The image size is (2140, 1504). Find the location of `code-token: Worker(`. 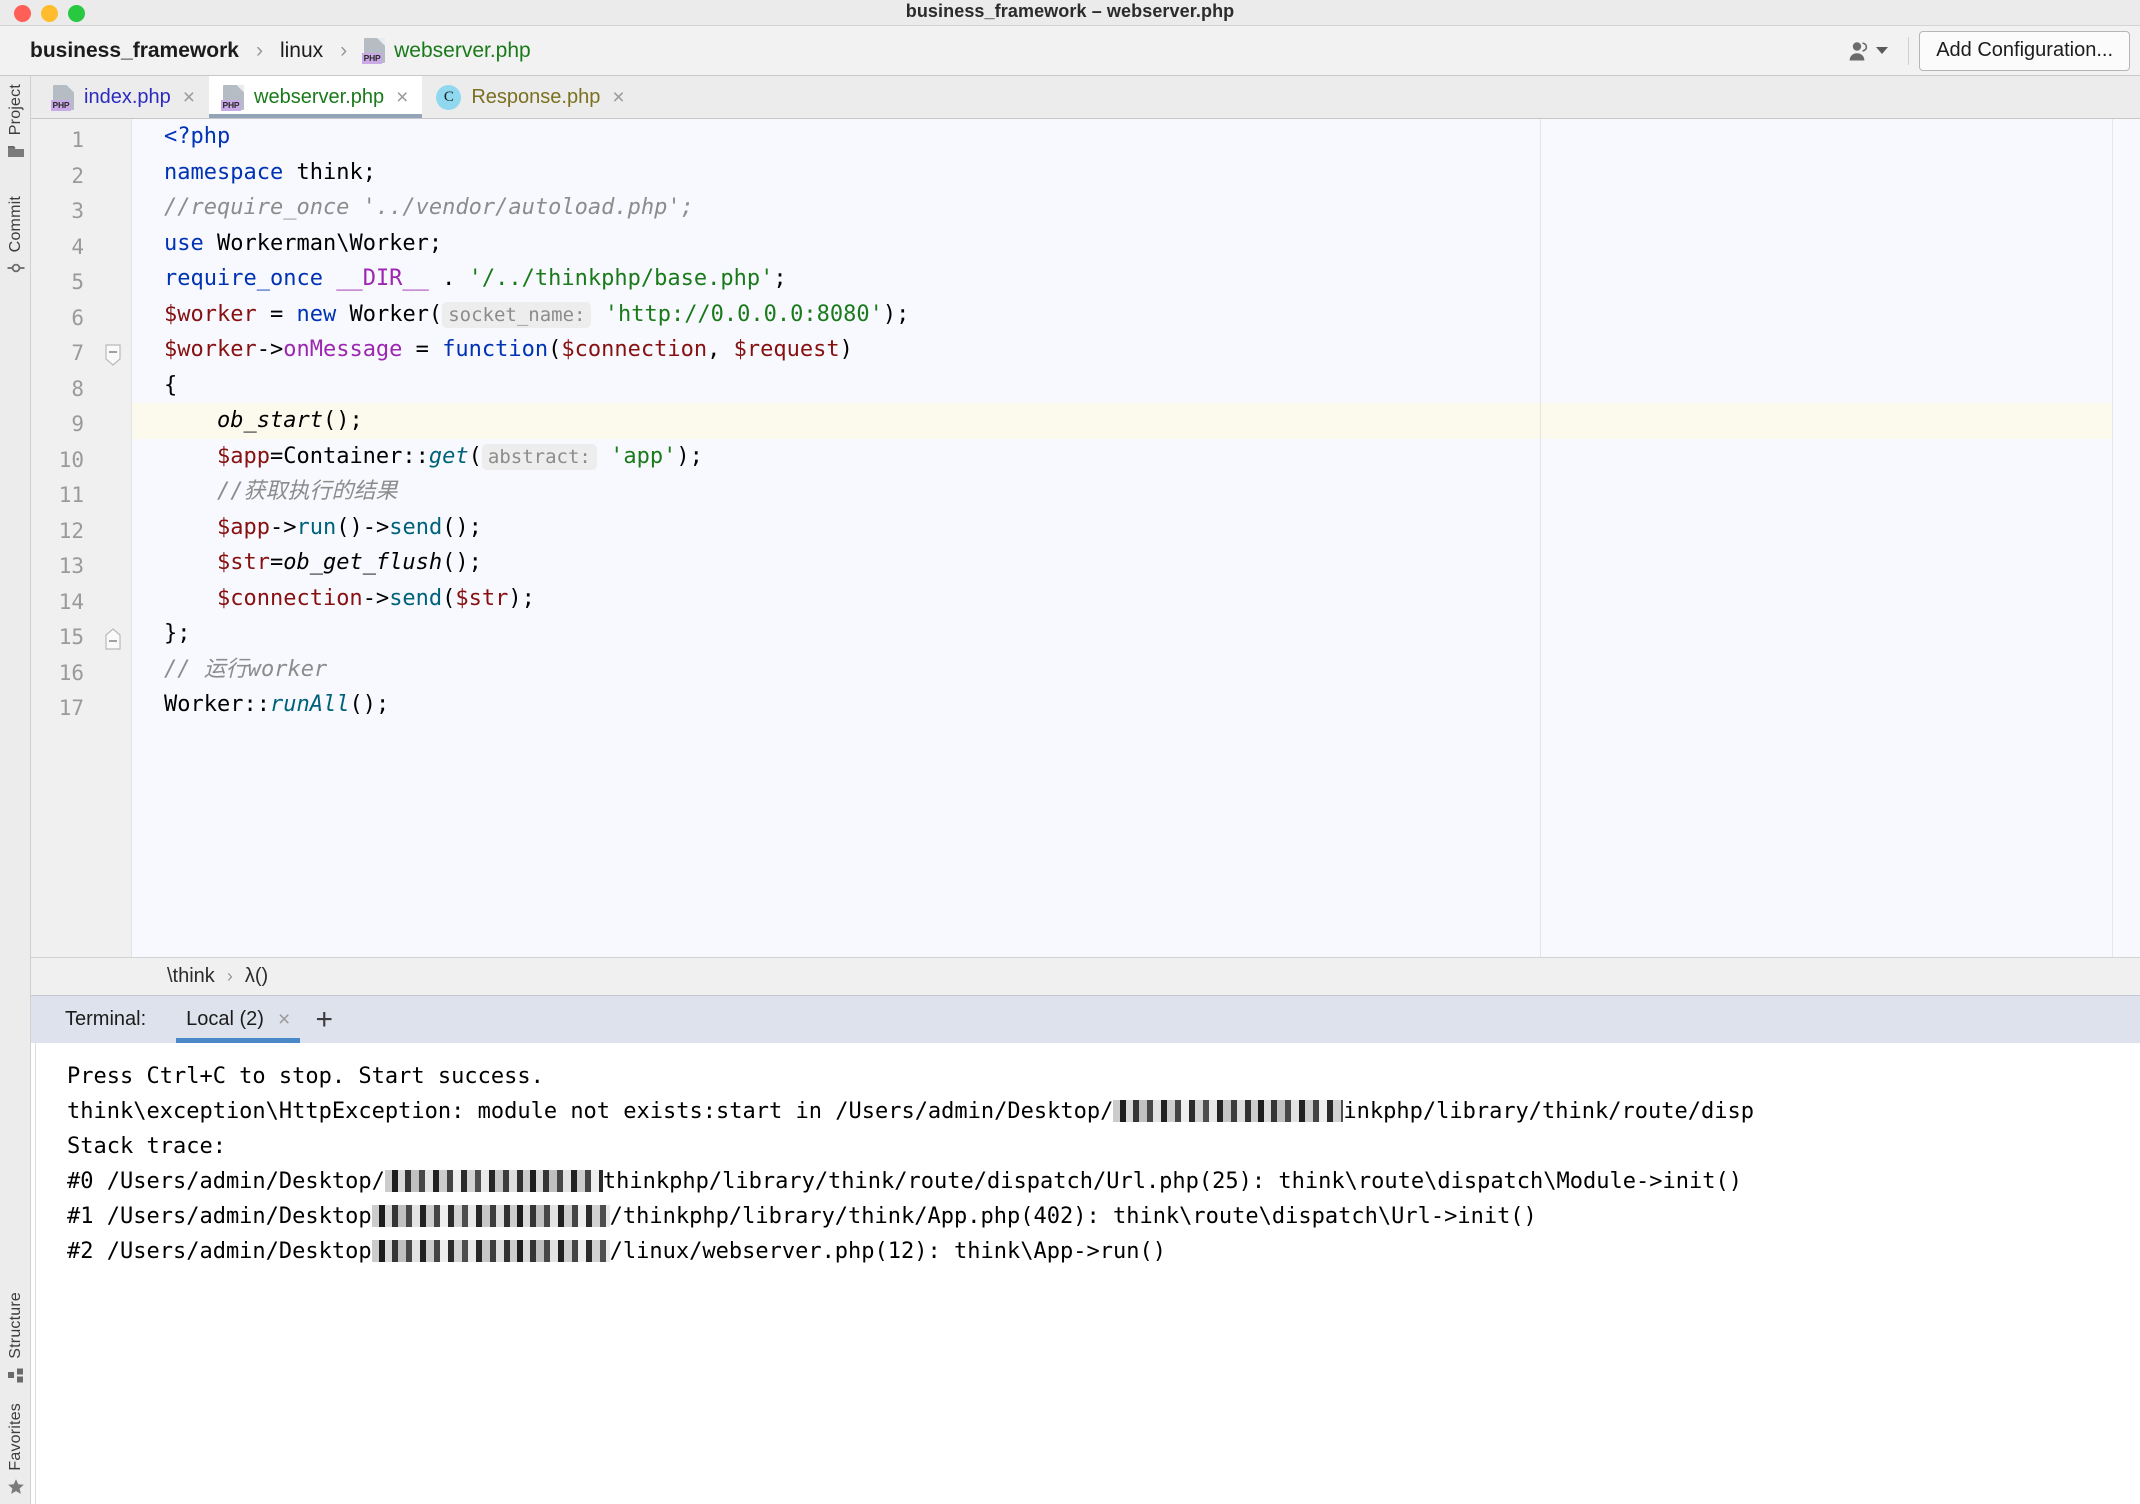

code-token: Worker( is located at coordinates (389, 314).